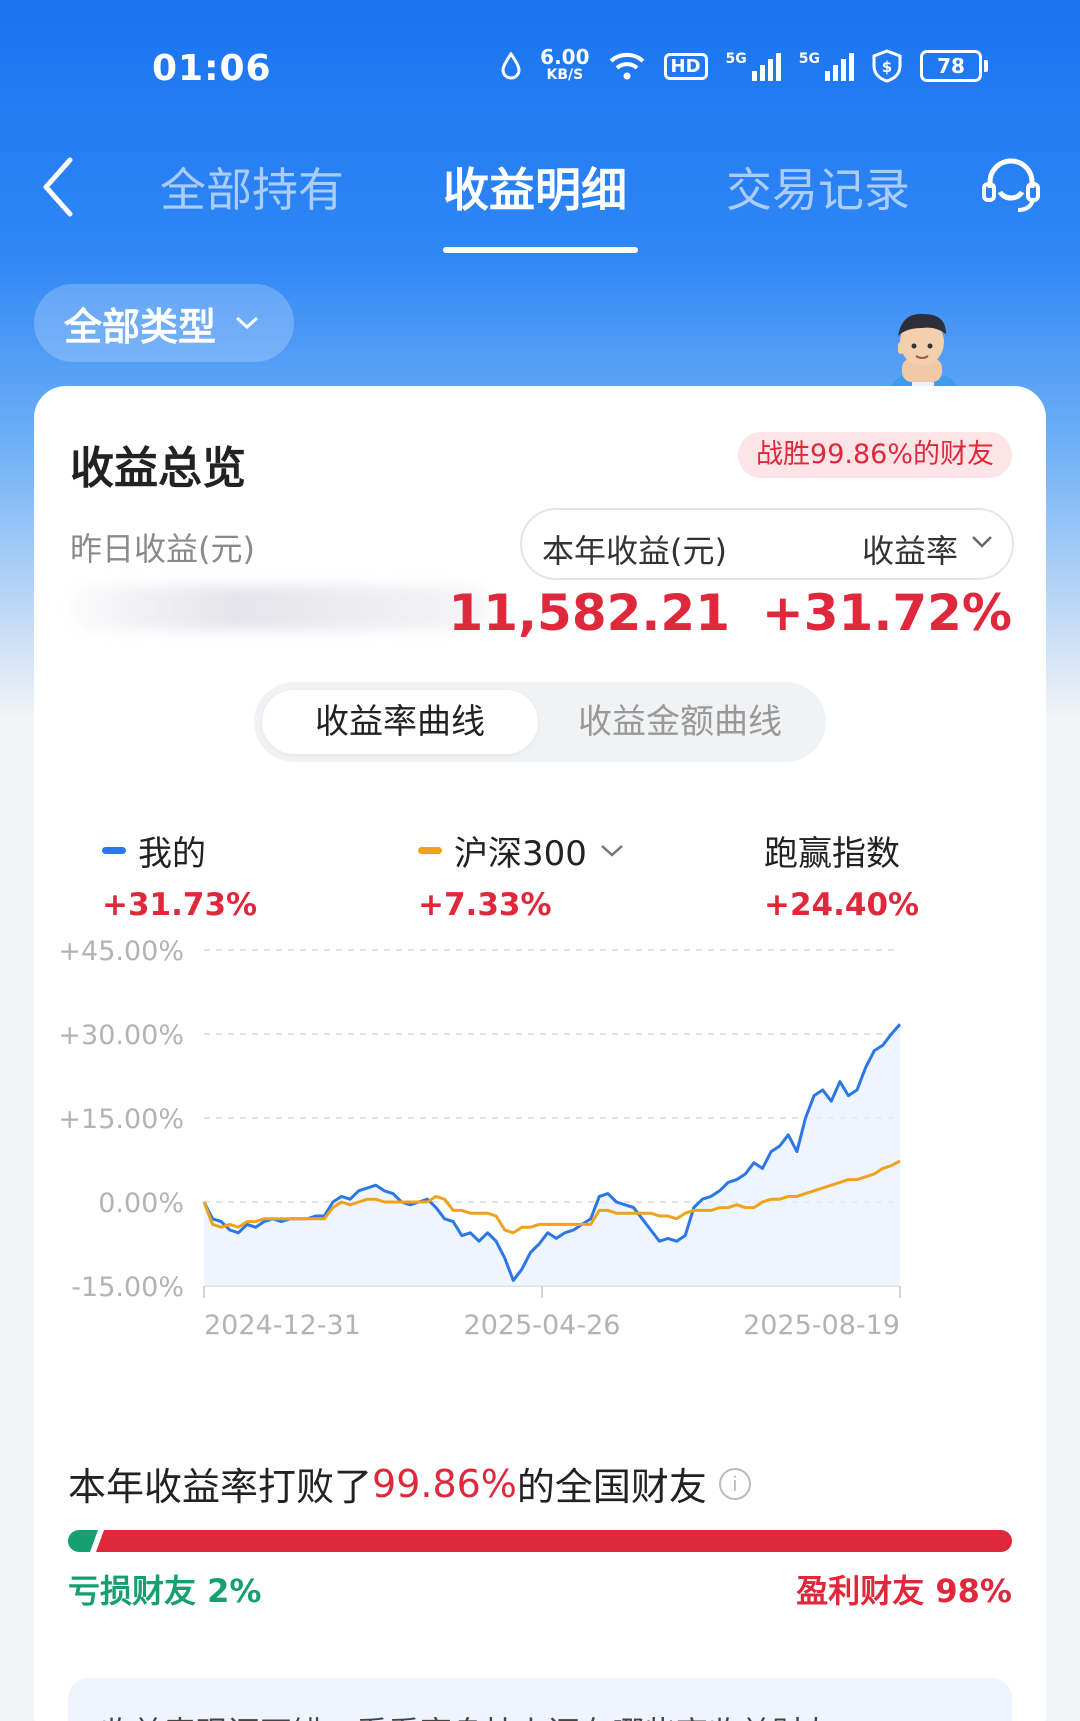 The image size is (1080, 1721). I want to click on curve-type-segment: 收益率曲线 收益金额曲线, so click(540, 722).